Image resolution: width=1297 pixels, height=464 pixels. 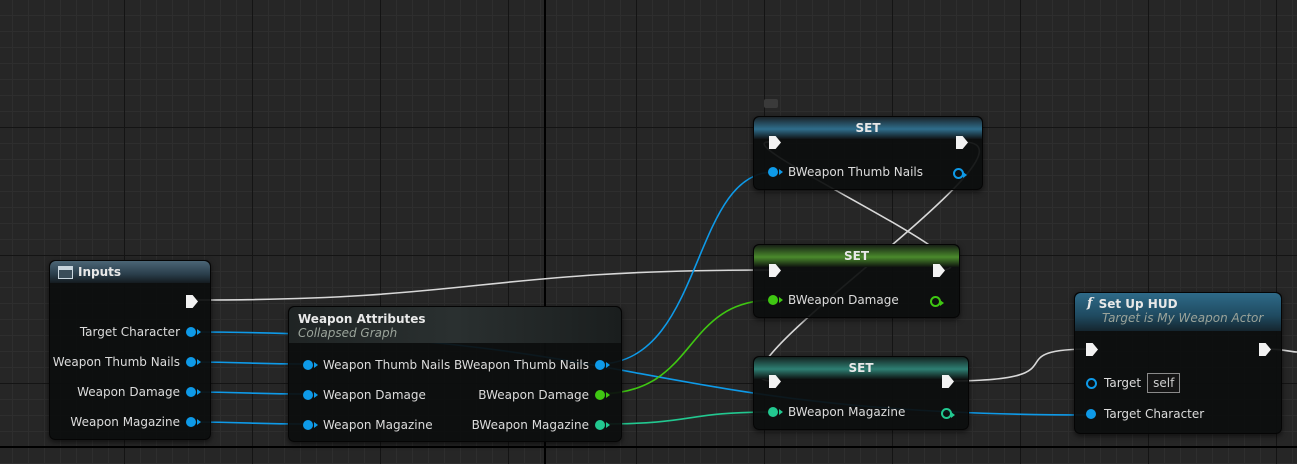 What do you see at coordinates (602, 425) in the screenshot?
I see `bweapon-magazine-out-pin` at bounding box center [602, 425].